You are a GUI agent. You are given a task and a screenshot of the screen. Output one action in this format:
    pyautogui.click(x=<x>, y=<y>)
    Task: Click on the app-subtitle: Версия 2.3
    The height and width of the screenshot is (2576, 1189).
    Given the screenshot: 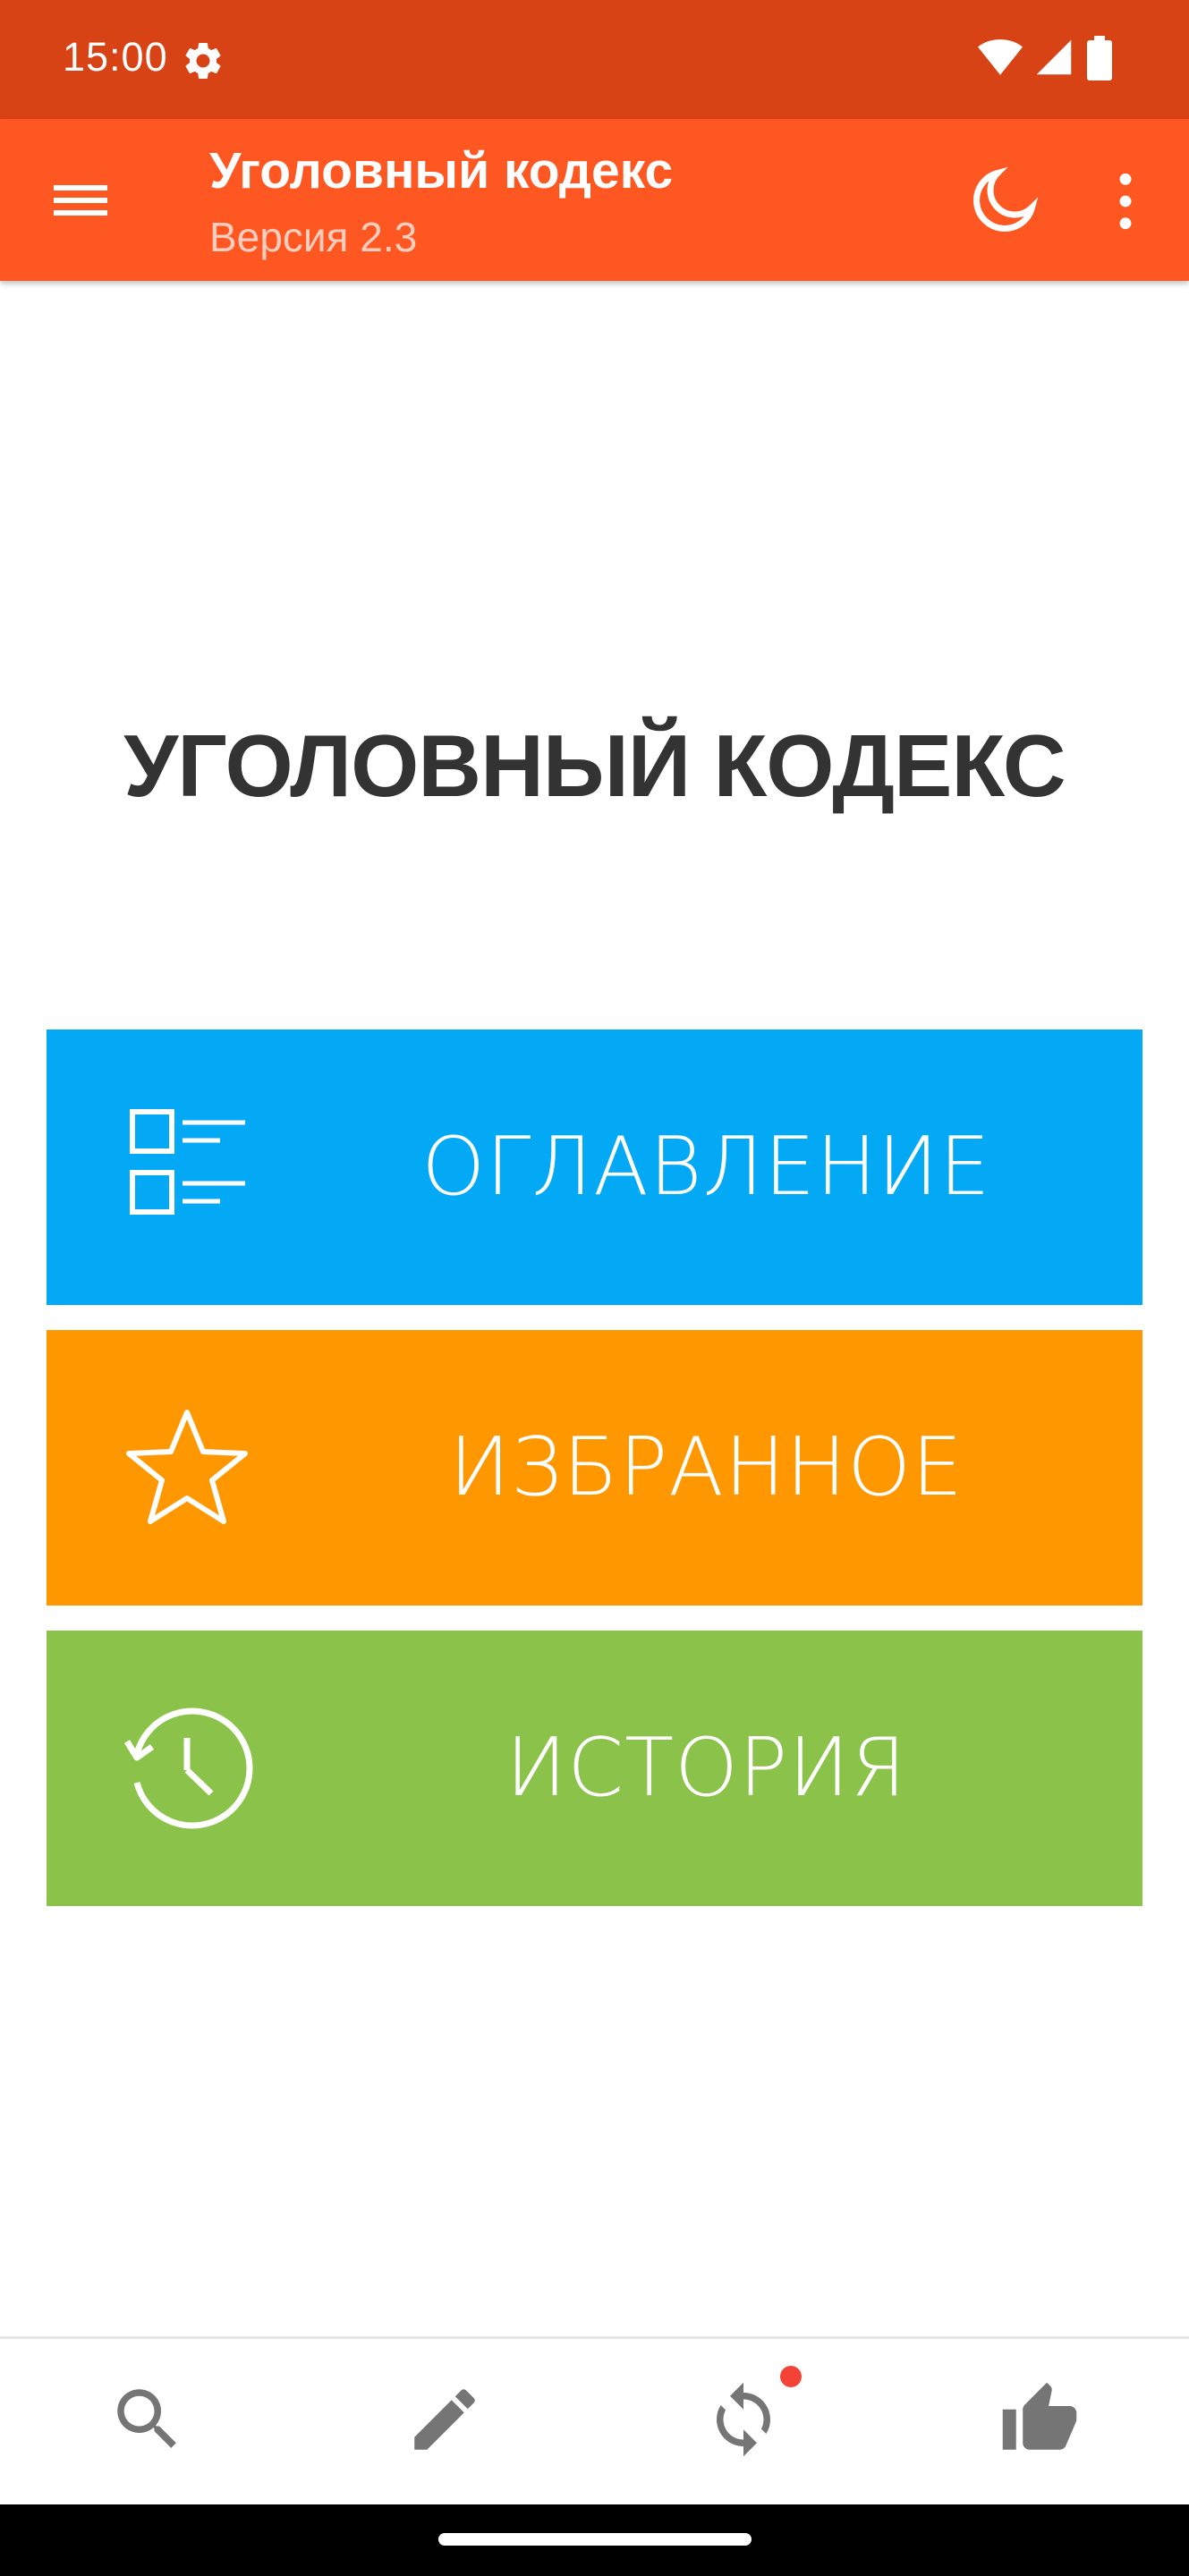 What is the action you would take?
    pyautogui.click(x=313, y=237)
    